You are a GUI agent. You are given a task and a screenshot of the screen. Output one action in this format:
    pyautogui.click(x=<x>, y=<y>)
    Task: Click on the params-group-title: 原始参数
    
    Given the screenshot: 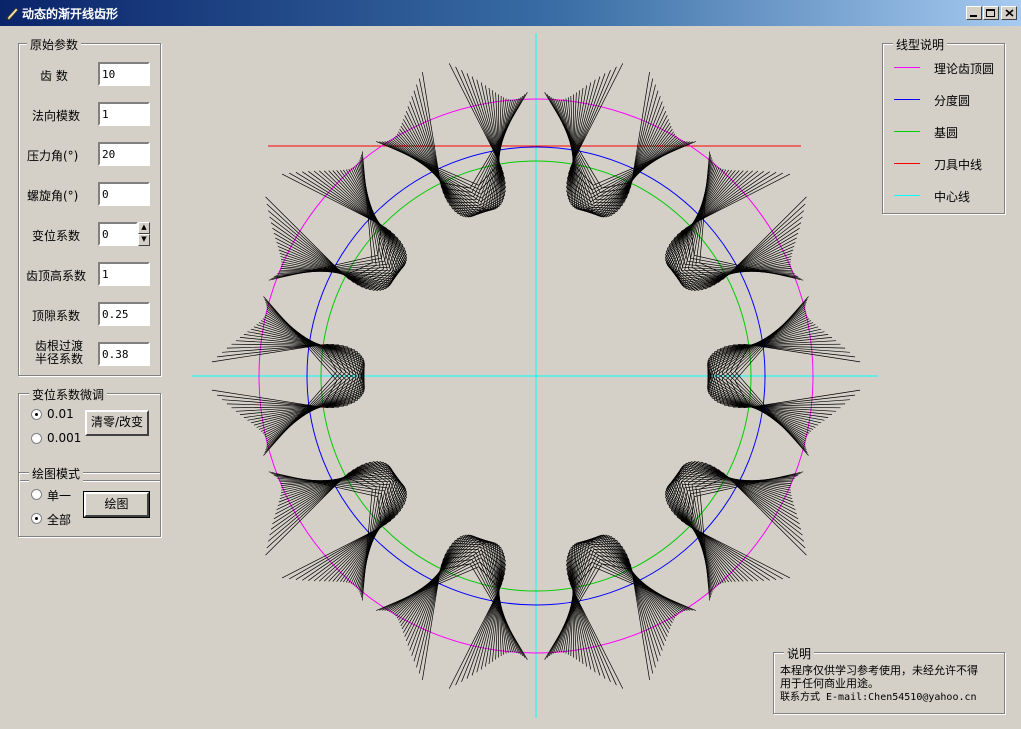 What is the action you would take?
    pyautogui.click(x=54, y=44)
    